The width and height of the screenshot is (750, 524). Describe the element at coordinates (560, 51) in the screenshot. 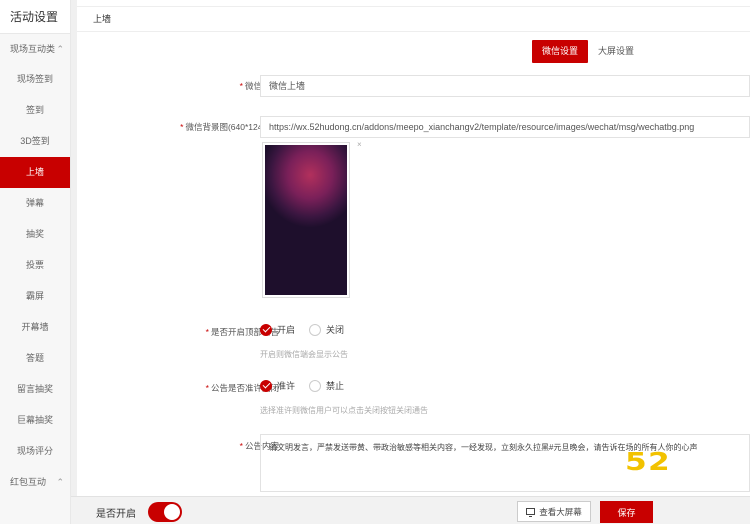

I see `tab-wechat-settings: 微信设置` at that location.